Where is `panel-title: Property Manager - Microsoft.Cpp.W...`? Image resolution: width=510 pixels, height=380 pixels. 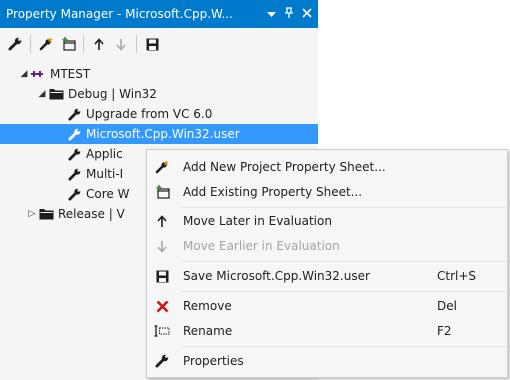 panel-title: Property Manager - Microsoft.Cpp.W... is located at coordinates (119, 14).